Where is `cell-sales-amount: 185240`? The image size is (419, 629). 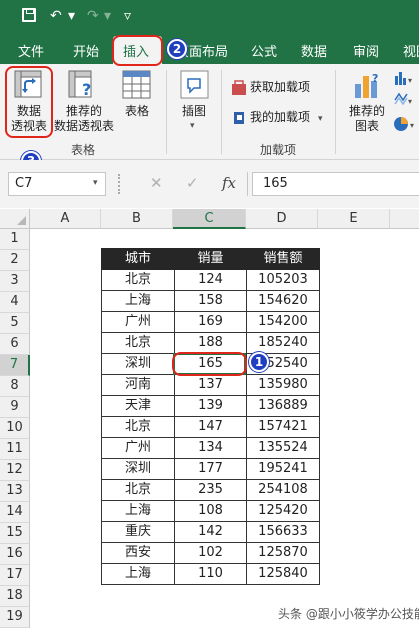
cell-sales-amount: 185240 is located at coordinates (283, 343).